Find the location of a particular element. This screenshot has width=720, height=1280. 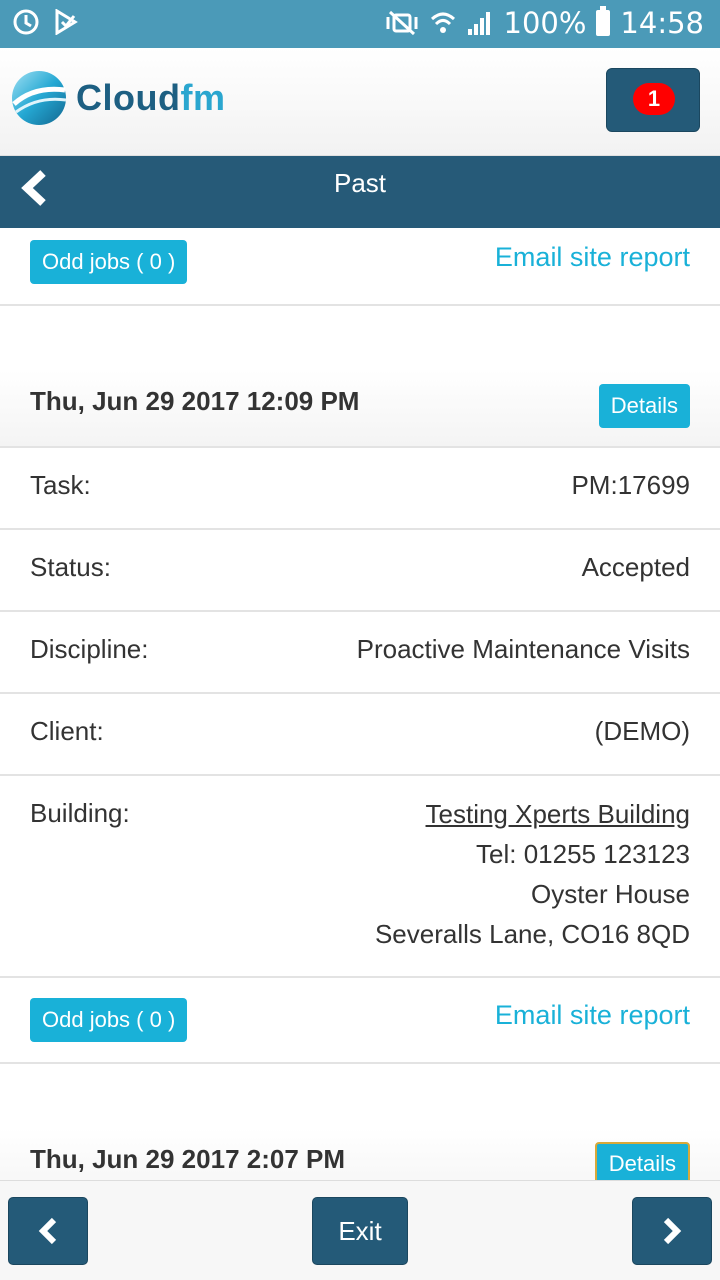

chevron-left-icon is located at coordinates (47, 1231).